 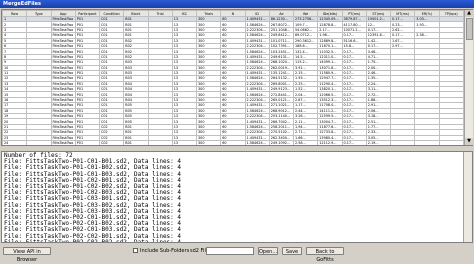 What do you see at coordinates (468, 77) in the screenshot?
I see `grid-vertical-scrollbar: ▲ ▼` at bounding box center [468, 77].